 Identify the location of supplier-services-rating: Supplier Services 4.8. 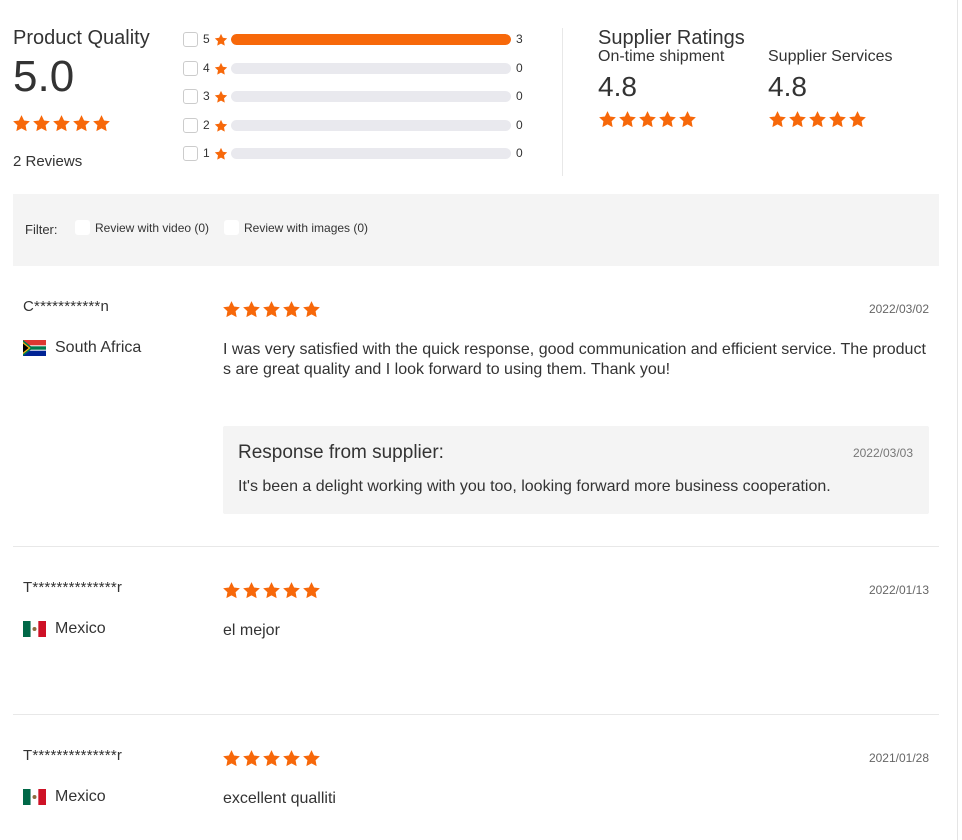
(830, 88).